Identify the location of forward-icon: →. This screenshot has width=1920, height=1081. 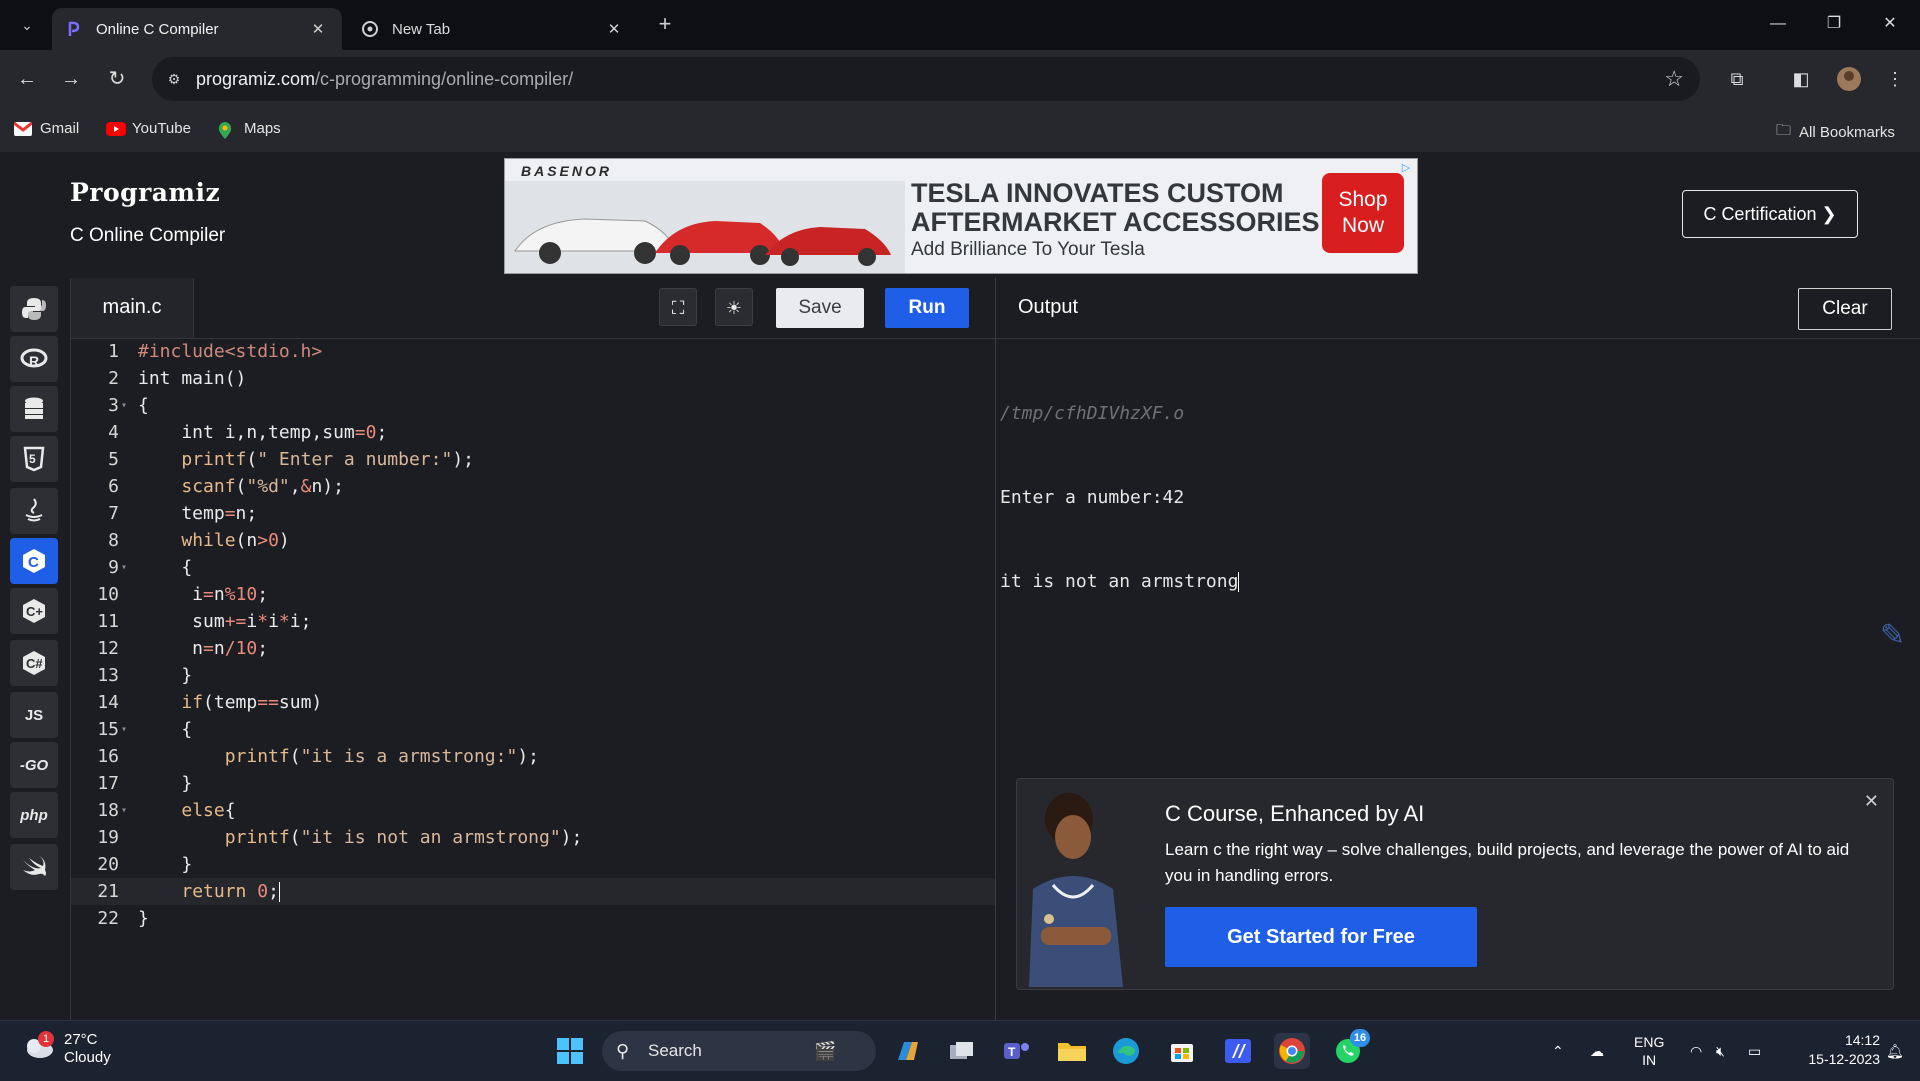
(71, 79).